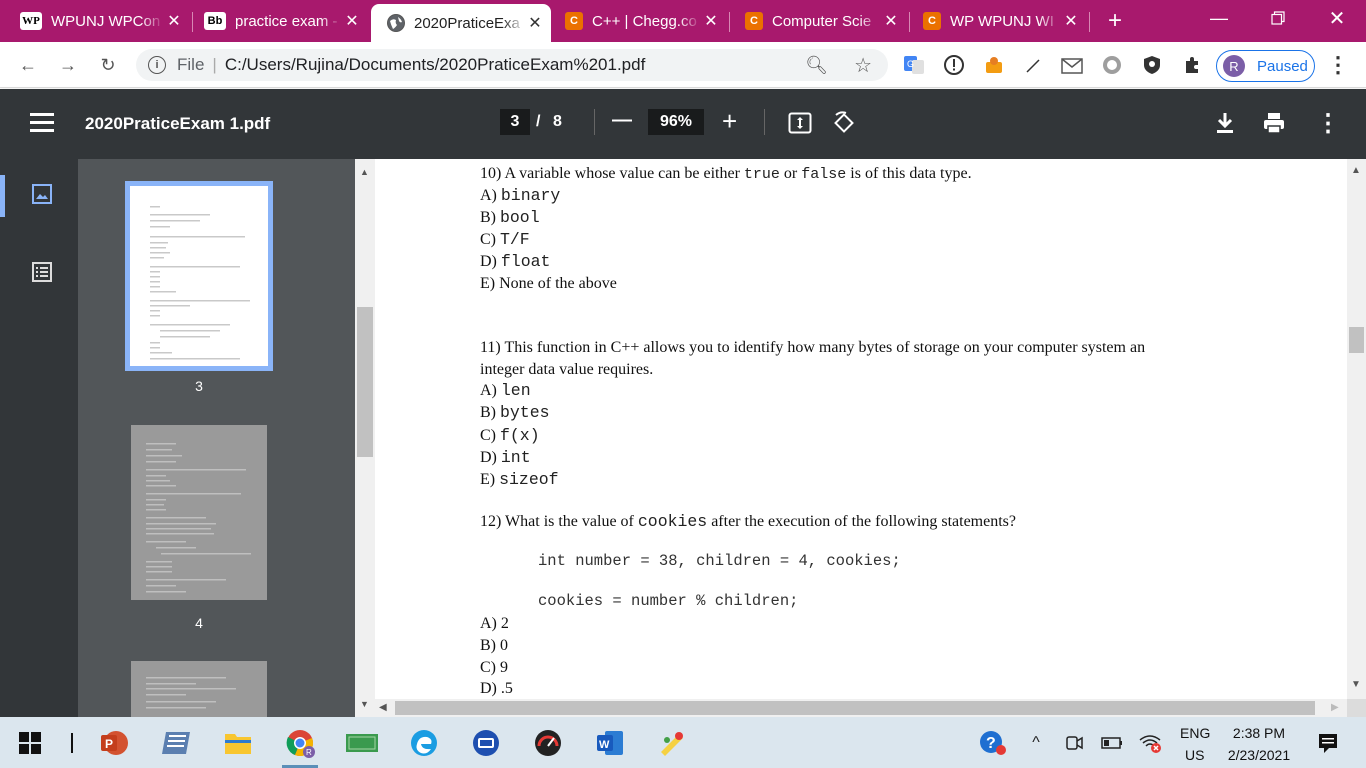  Describe the element at coordinates (863, 65) in the screenshot. I see `bookmark-star-icon: ☆` at that location.